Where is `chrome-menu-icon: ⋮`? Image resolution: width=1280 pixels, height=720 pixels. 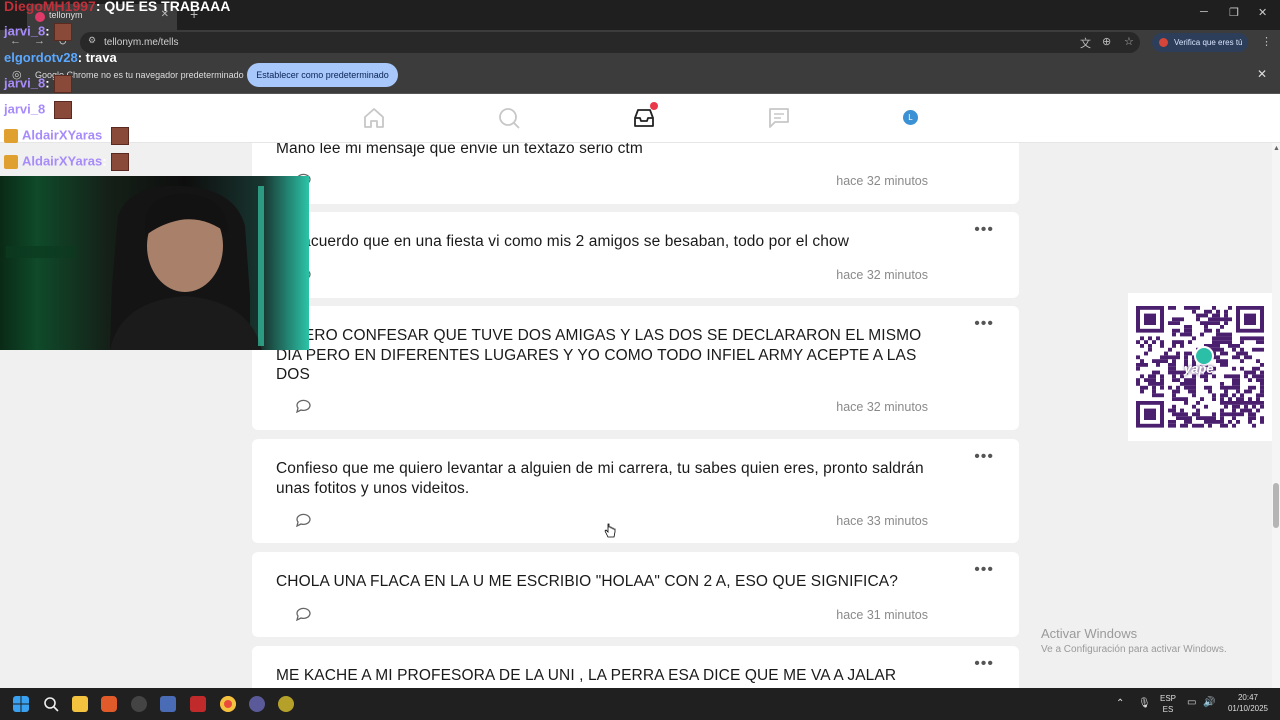
chrome-menu-icon: ⋮ is located at coordinates (1266, 41).